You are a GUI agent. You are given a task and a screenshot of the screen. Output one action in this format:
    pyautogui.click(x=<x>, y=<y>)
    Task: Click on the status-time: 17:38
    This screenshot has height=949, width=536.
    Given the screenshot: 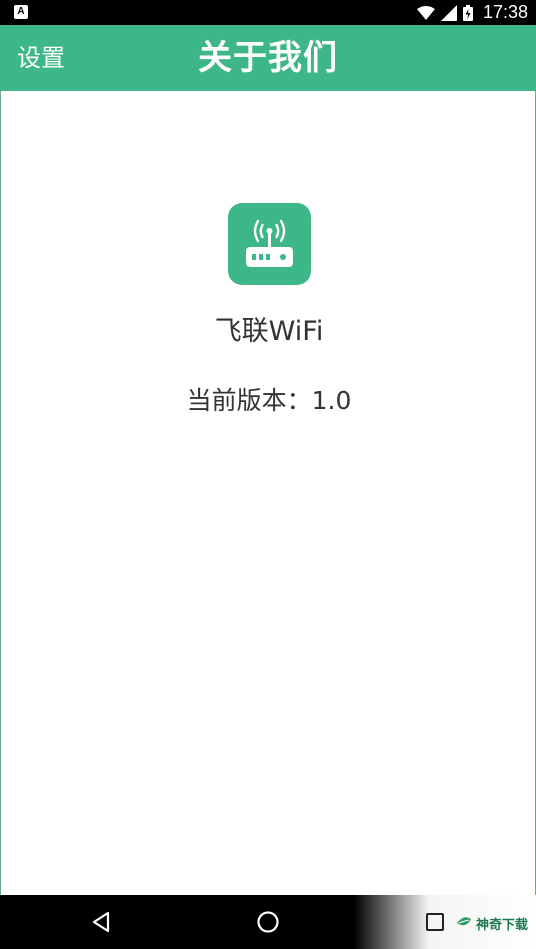 What is the action you would take?
    pyautogui.click(x=505, y=12)
    